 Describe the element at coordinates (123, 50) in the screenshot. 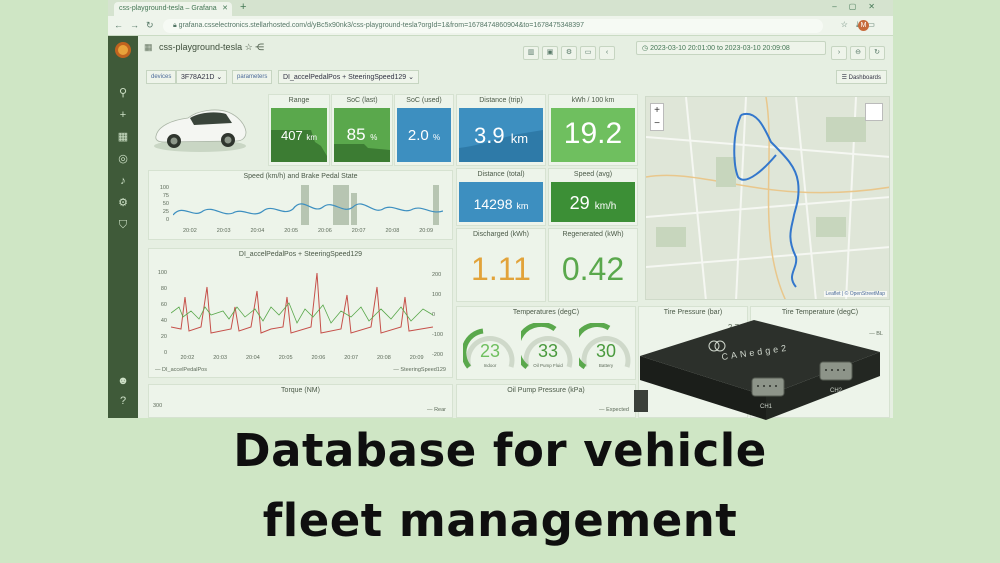

I see `grafana-logo-icon` at that location.